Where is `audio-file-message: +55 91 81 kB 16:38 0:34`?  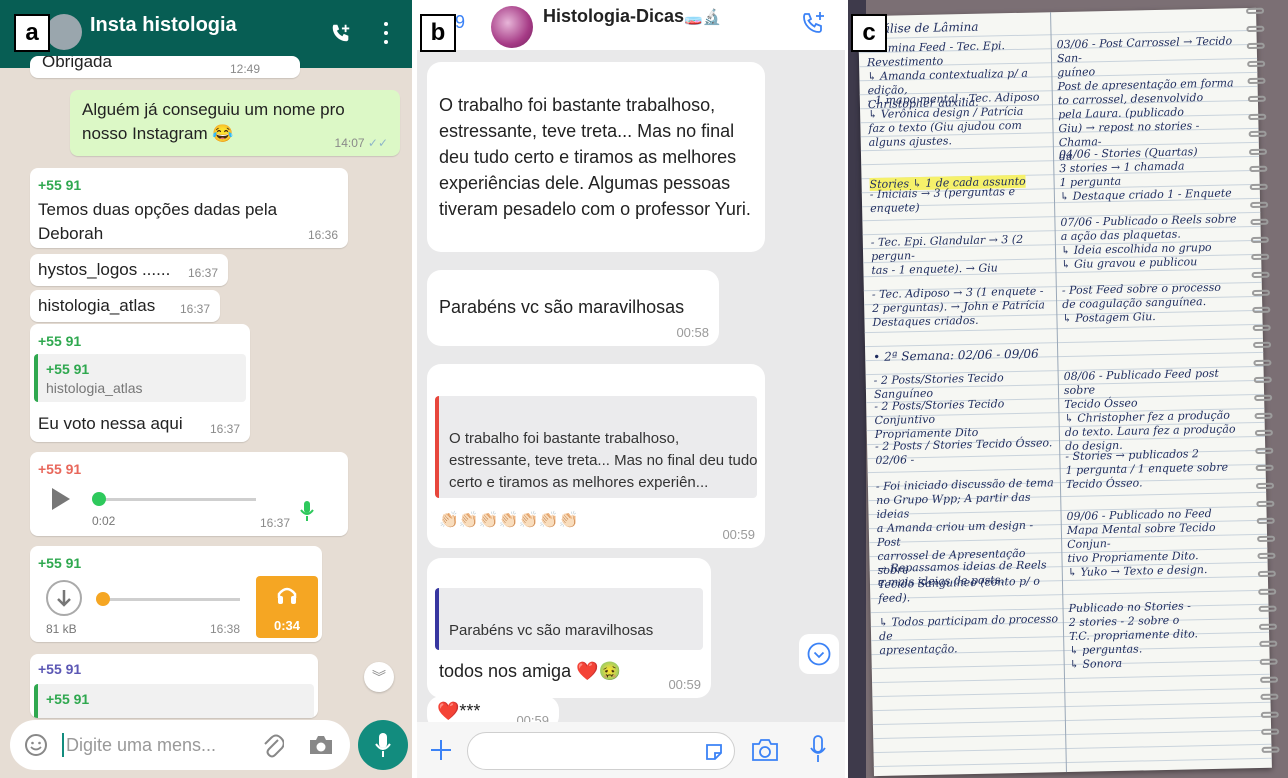
audio-file-message: +55 91 81 kB 16:38 0:34 is located at coordinates (176, 594).